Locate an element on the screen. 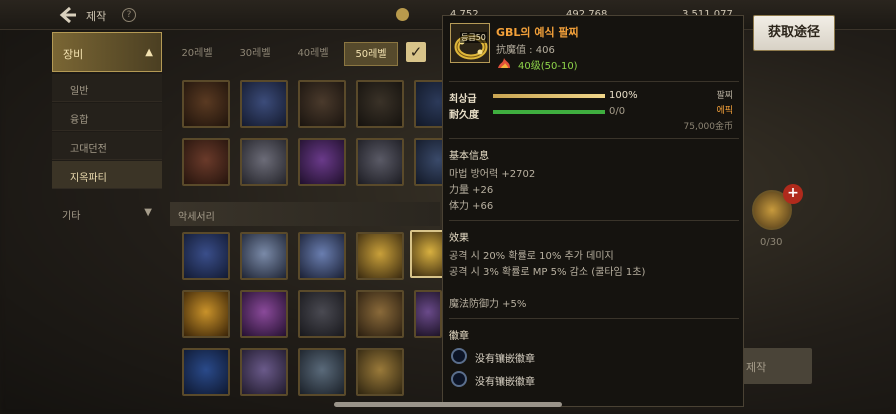  craft-button-label: 제작 is located at coordinates (756, 367).